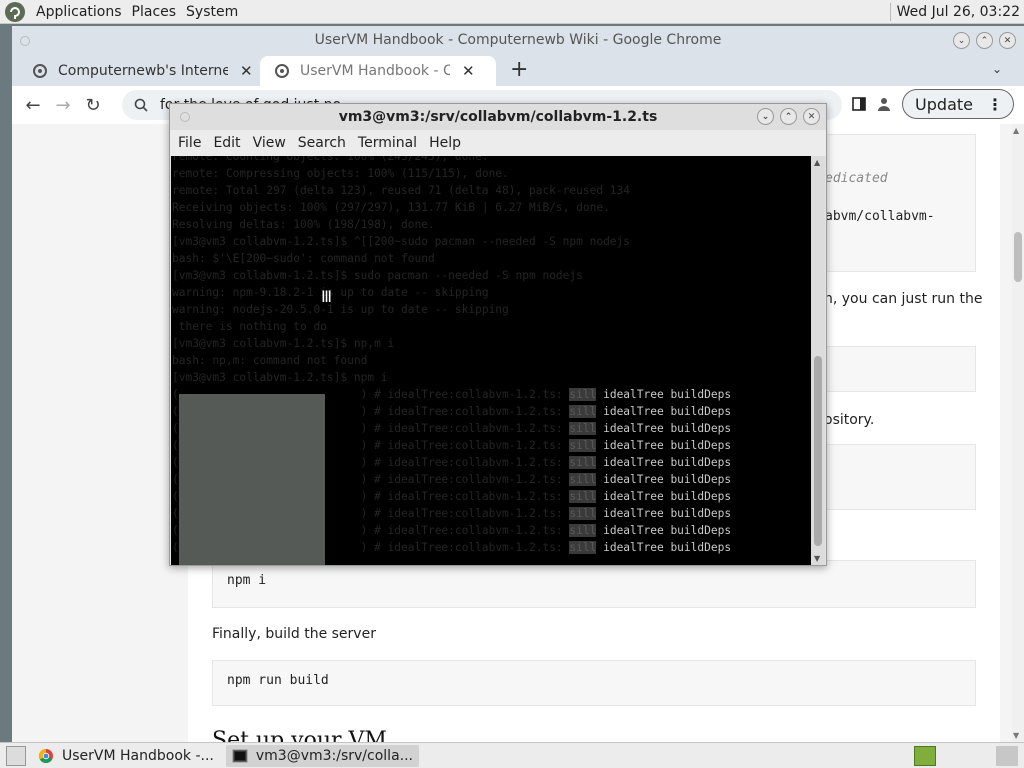 This screenshot has width=1024, height=768. Describe the element at coordinates (859, 104) in the screenshot. I see `side-panel-icon` at that location.